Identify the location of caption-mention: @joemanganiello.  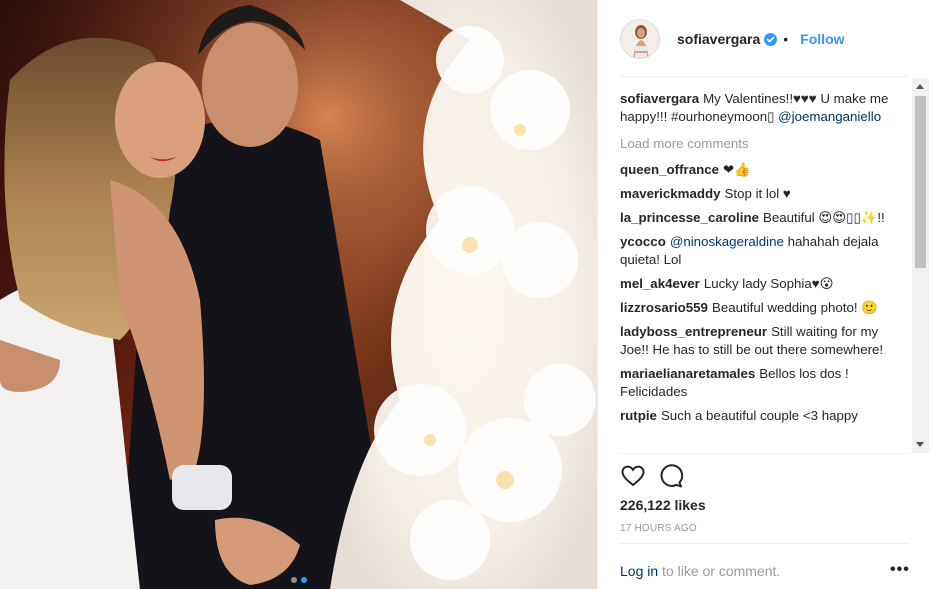
(829, 116).